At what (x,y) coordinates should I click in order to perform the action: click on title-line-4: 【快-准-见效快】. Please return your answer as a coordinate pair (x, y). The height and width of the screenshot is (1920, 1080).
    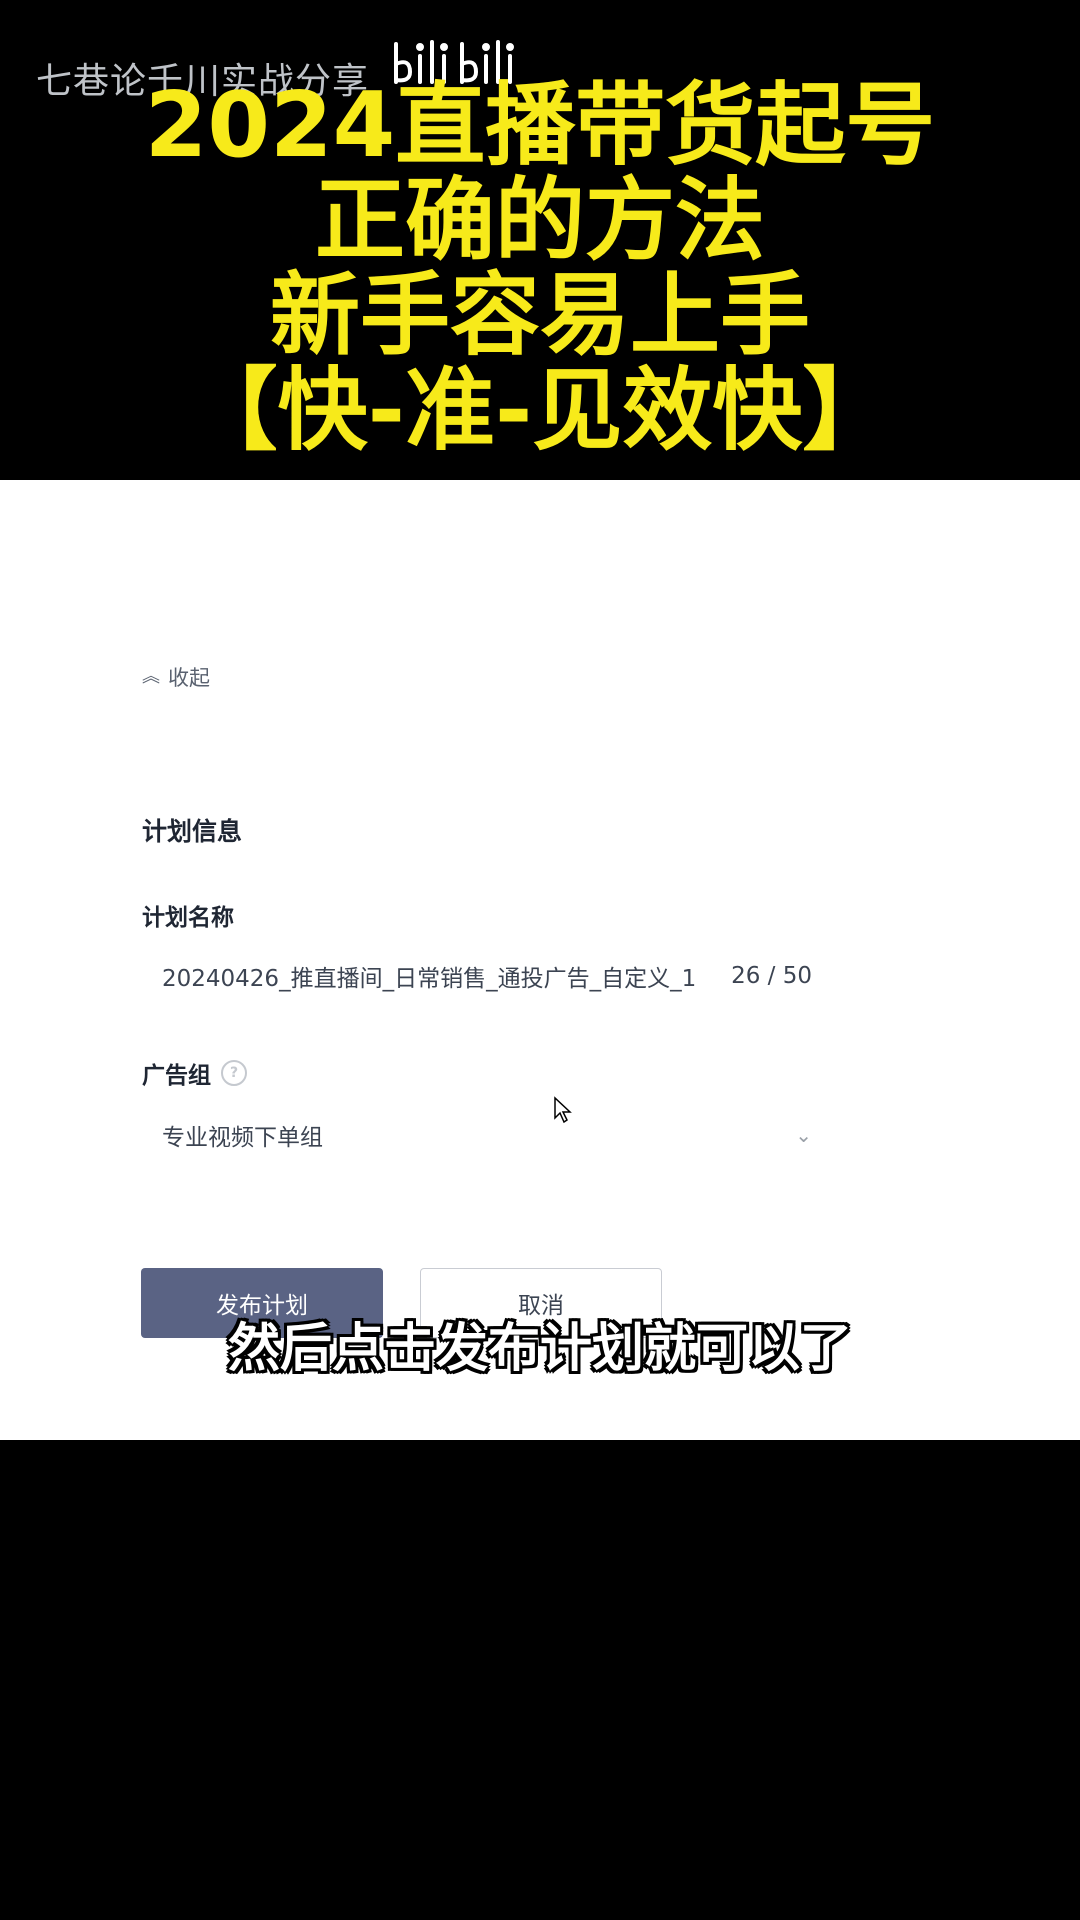
    Looking at the image, I should click on (540, 410).